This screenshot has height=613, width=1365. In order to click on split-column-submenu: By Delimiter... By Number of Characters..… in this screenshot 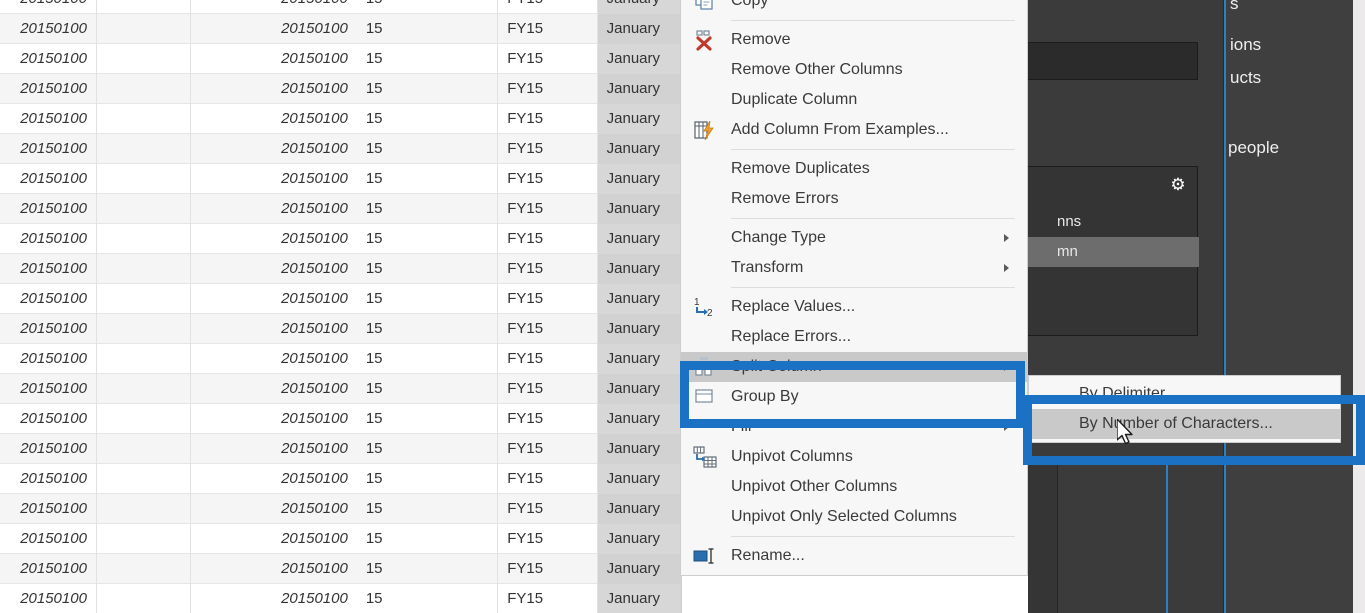, I will do `click(1184, 409)`.